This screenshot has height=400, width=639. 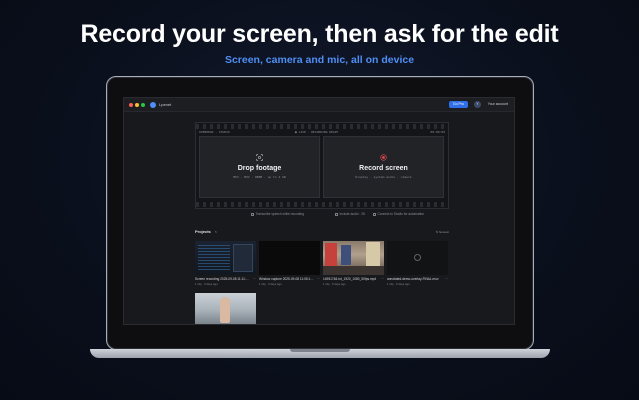 I want to click on projects-header: Projects 5 ⇅ Newest, so click(x=322, y=232).